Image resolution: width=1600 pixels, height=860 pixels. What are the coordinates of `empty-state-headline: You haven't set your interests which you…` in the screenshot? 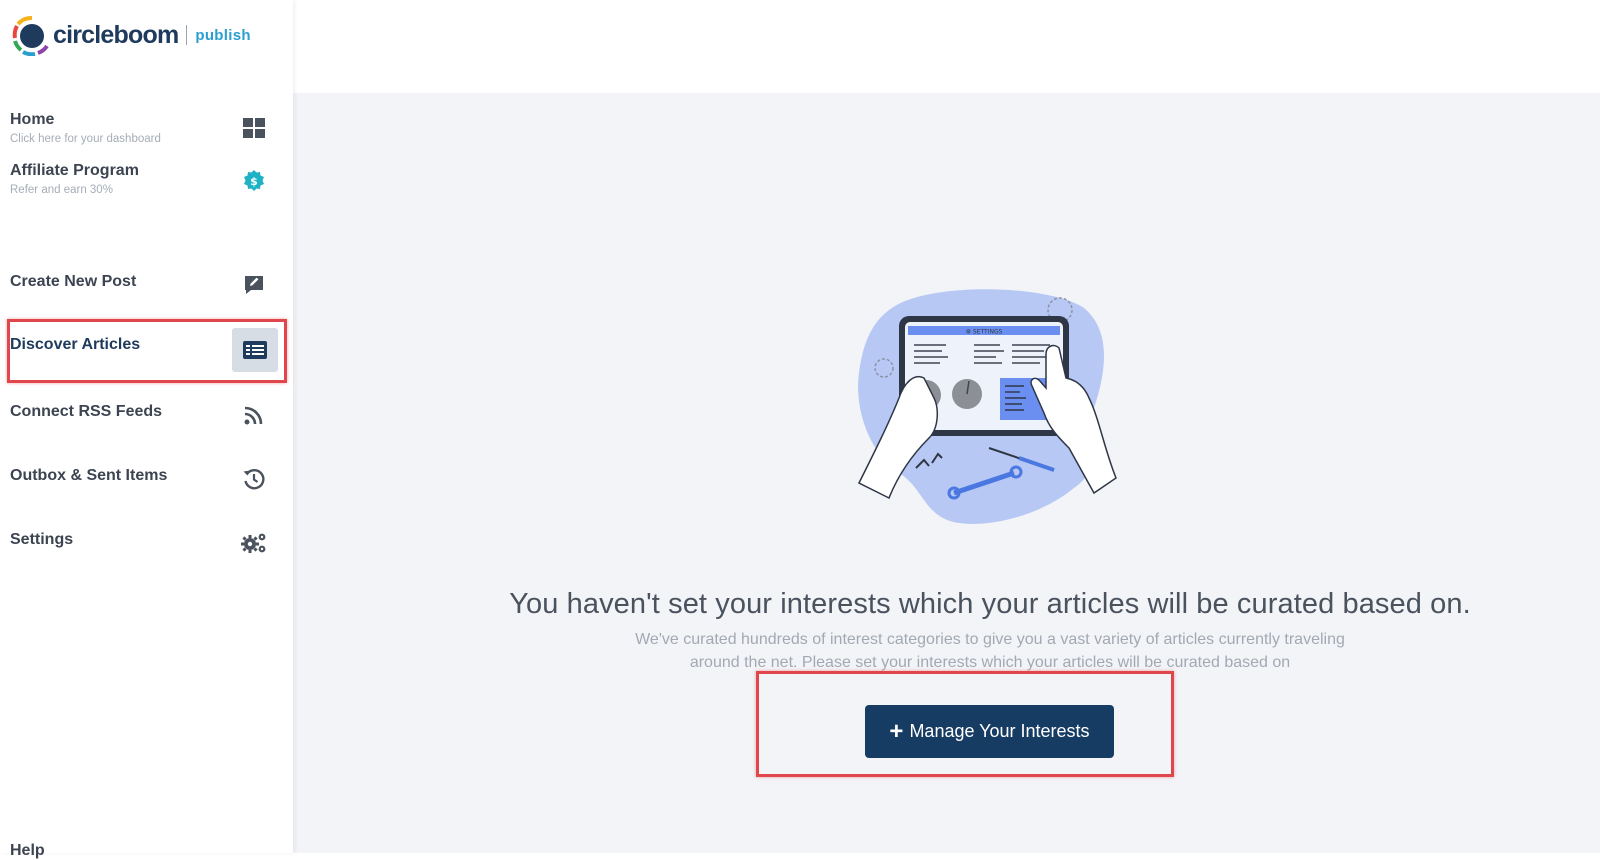 It's located at (990, 604).